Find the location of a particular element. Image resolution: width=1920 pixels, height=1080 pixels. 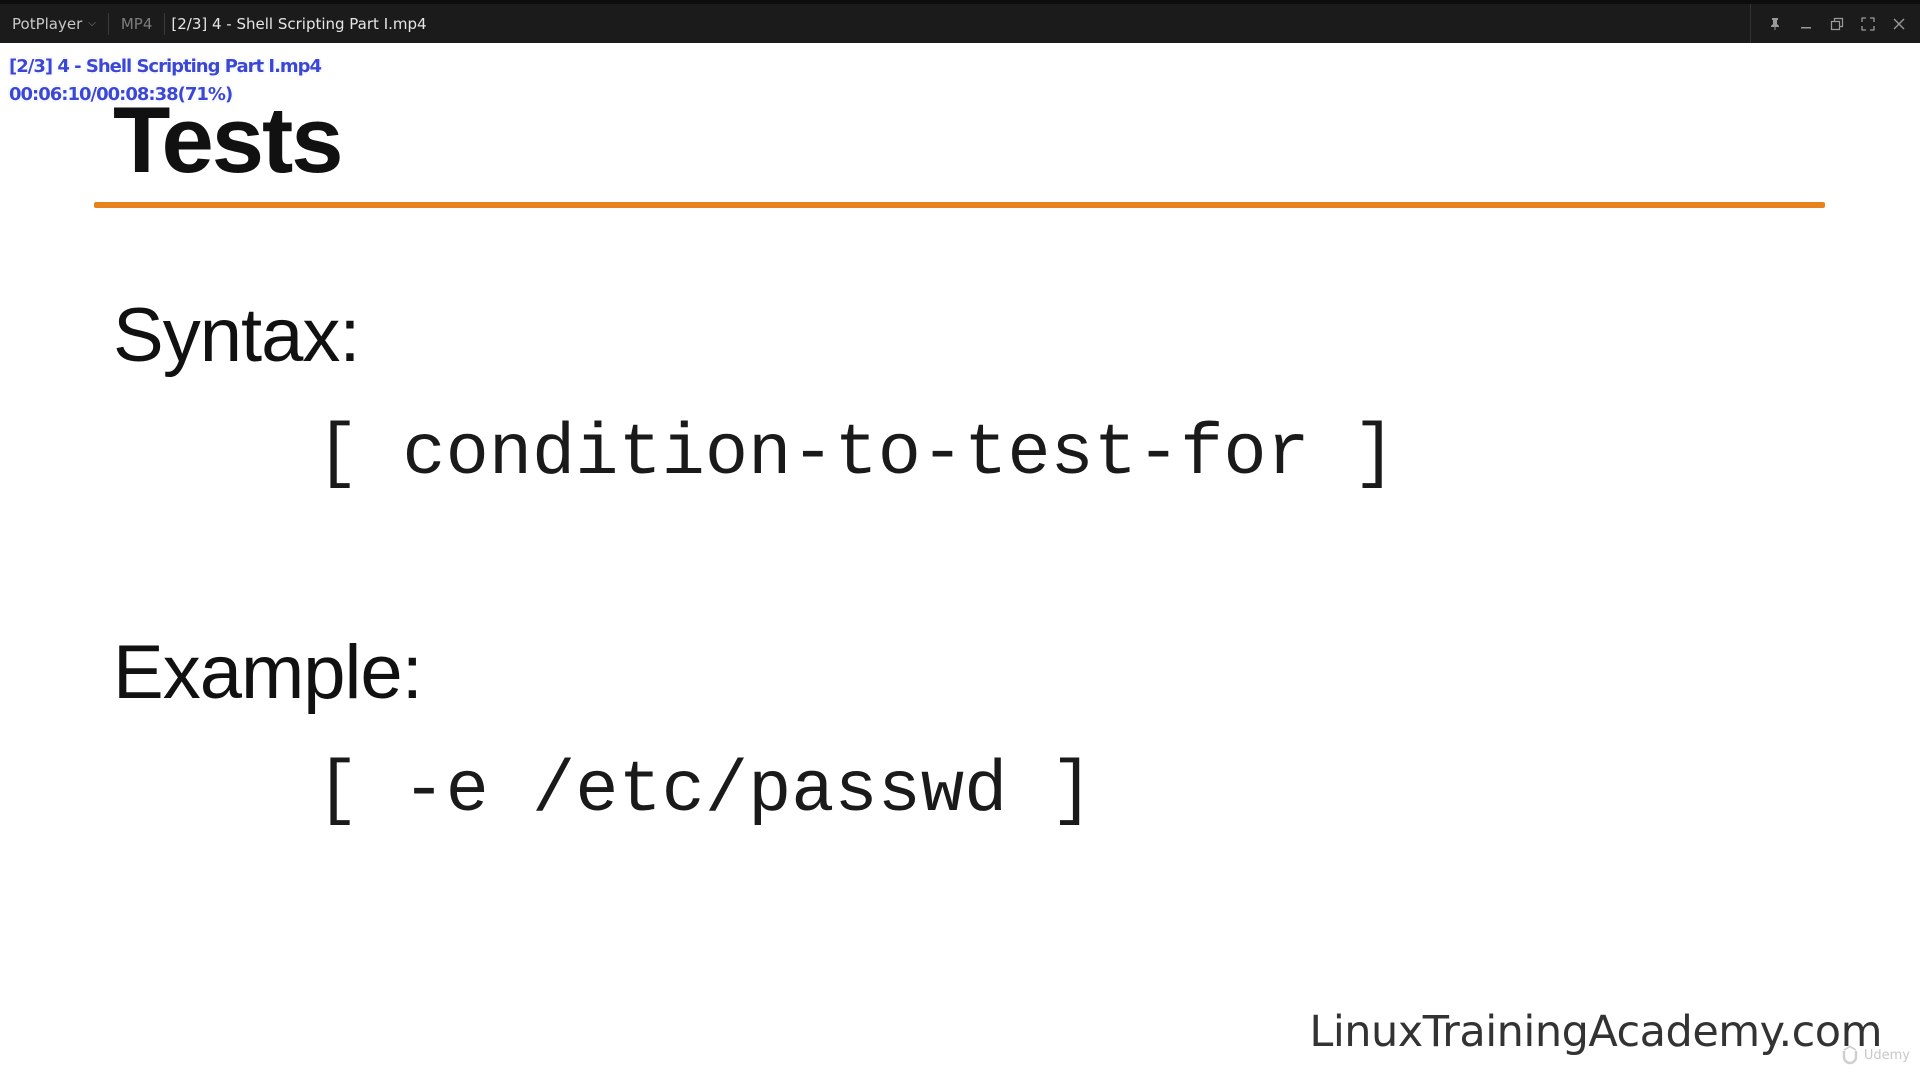

pin-button is located at coordinates (1774, 23).